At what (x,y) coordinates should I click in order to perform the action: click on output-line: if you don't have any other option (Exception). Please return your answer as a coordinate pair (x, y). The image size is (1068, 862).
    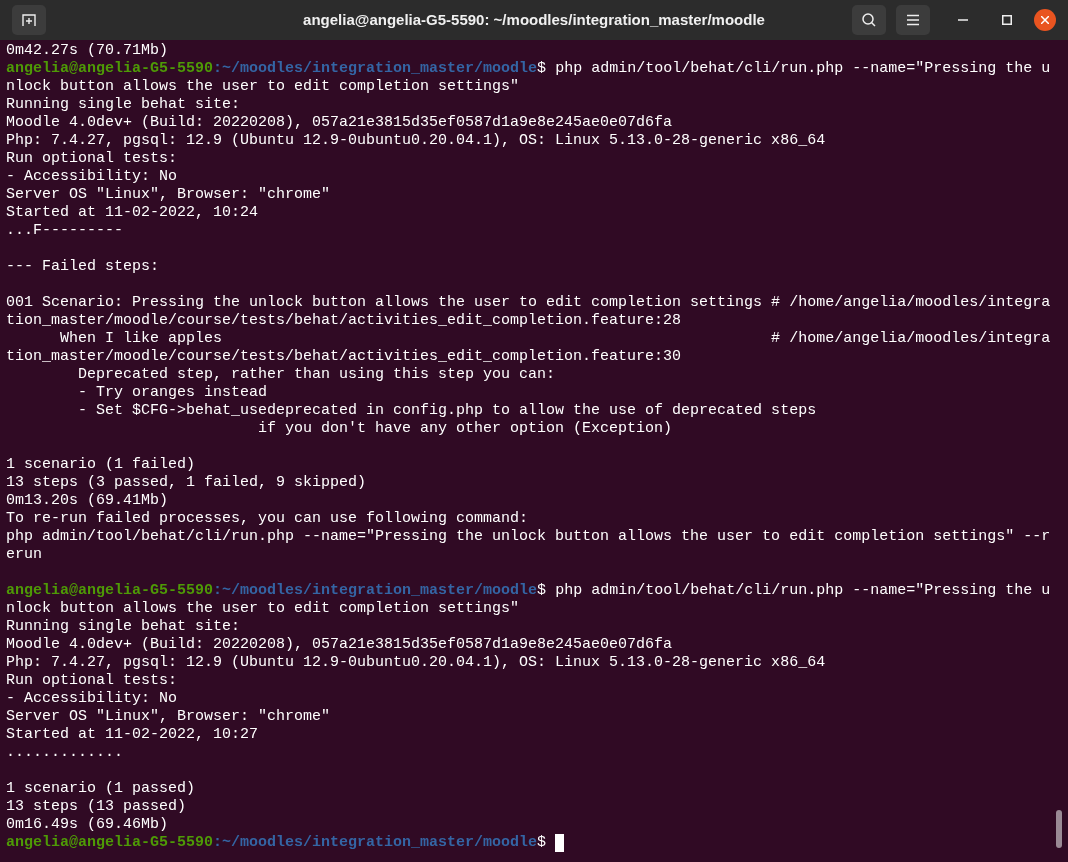
    Looking at the image, I should click on (465, 429).